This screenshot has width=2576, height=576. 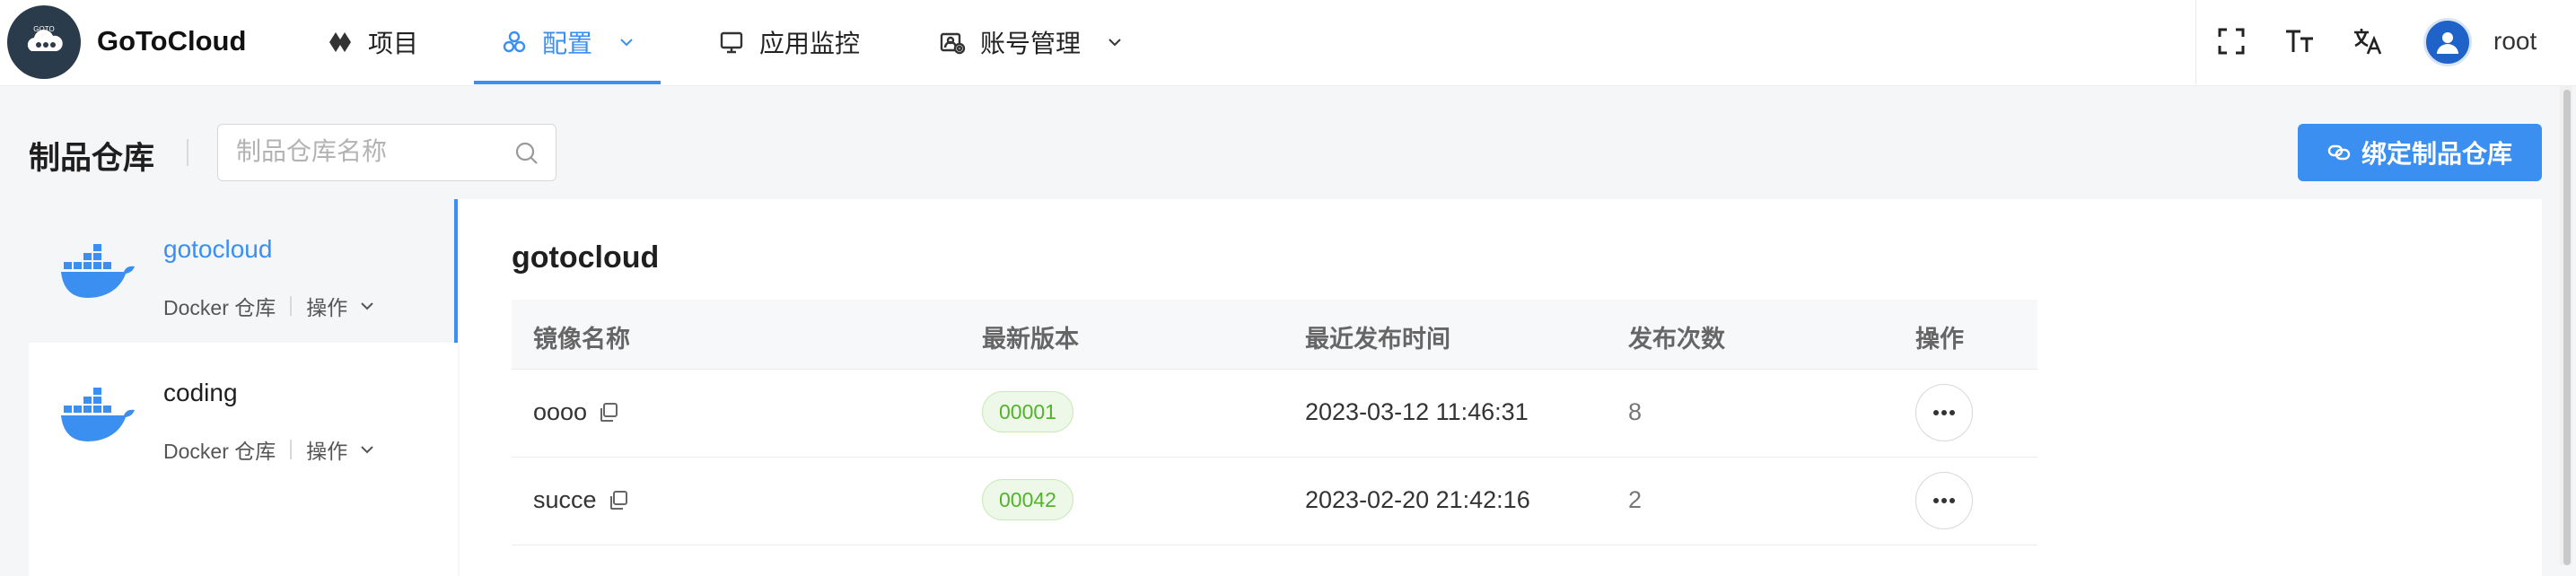 What do you see at coordinates (1417, 411) in the screenshot?
I see `publish-time: 2023-03-12 11:46:31` at bounding box center [1417, 411].